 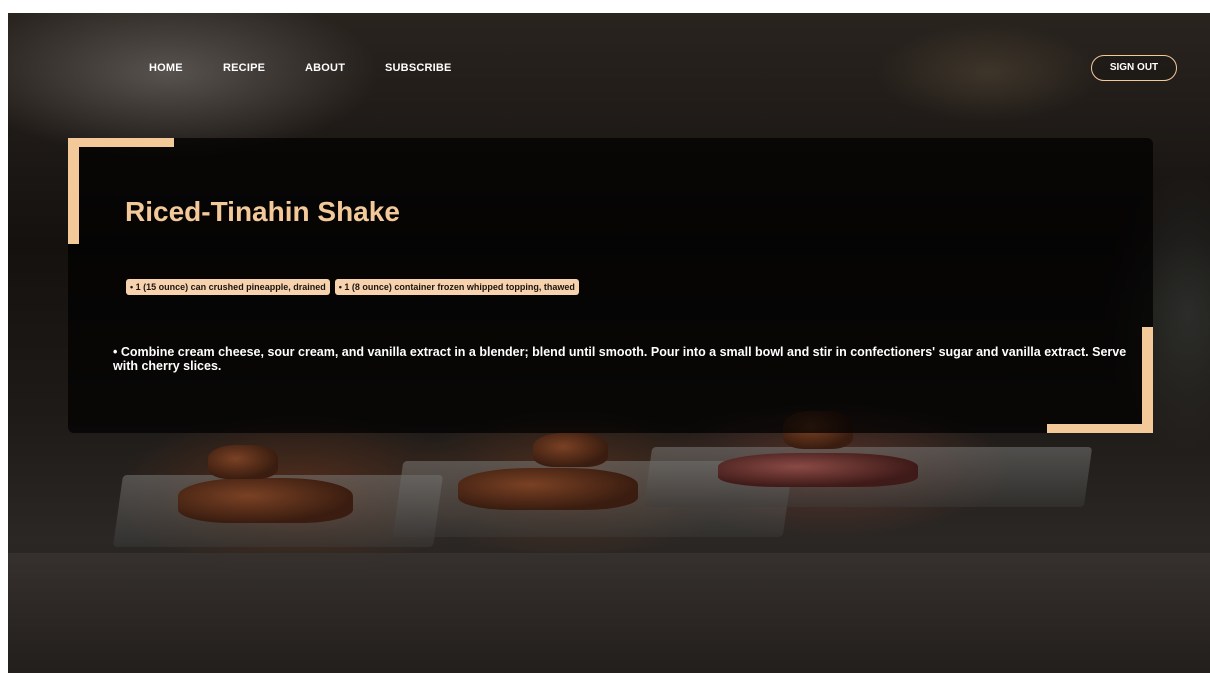 What do you see at coordinates (262, 211) in the screenshot?
I see `recipe-title: Riced-Tinahin Shake` at bounding box center [262, 211].